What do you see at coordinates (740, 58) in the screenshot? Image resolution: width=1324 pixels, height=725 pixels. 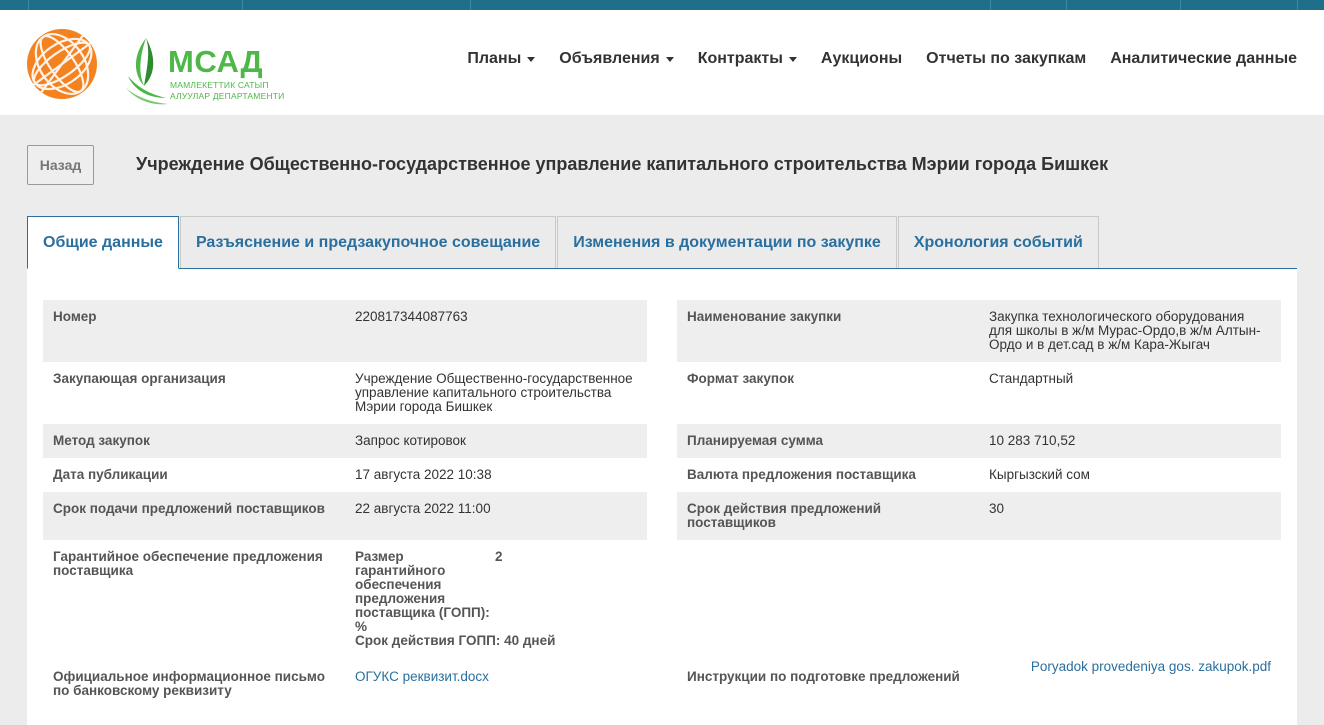 I see `nav-label: Контракты` at bounding box center [740, 58].